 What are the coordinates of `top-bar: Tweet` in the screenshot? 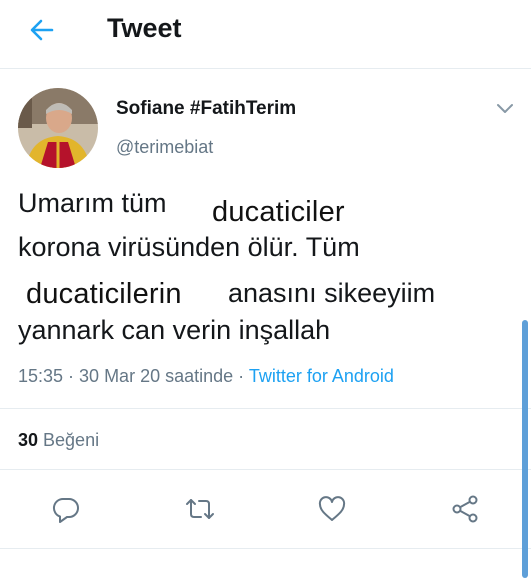 It's located at (265, 31).